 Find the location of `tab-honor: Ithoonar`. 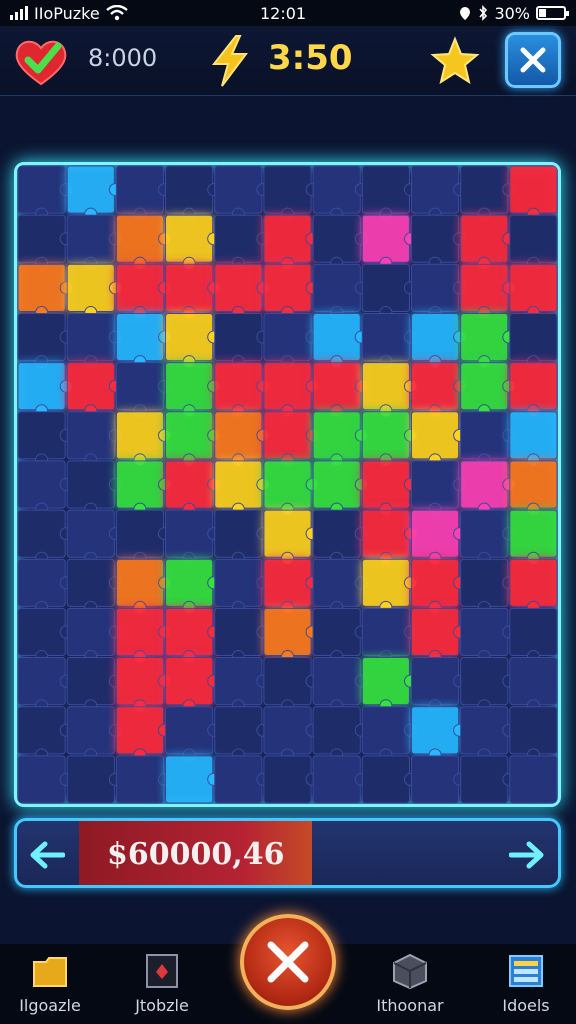

tab-honor: Ithoonar is located at coordinates (410, 983).